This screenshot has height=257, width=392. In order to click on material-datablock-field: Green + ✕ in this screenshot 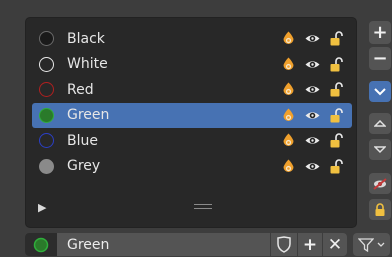, I will do `click(186, 244)`.